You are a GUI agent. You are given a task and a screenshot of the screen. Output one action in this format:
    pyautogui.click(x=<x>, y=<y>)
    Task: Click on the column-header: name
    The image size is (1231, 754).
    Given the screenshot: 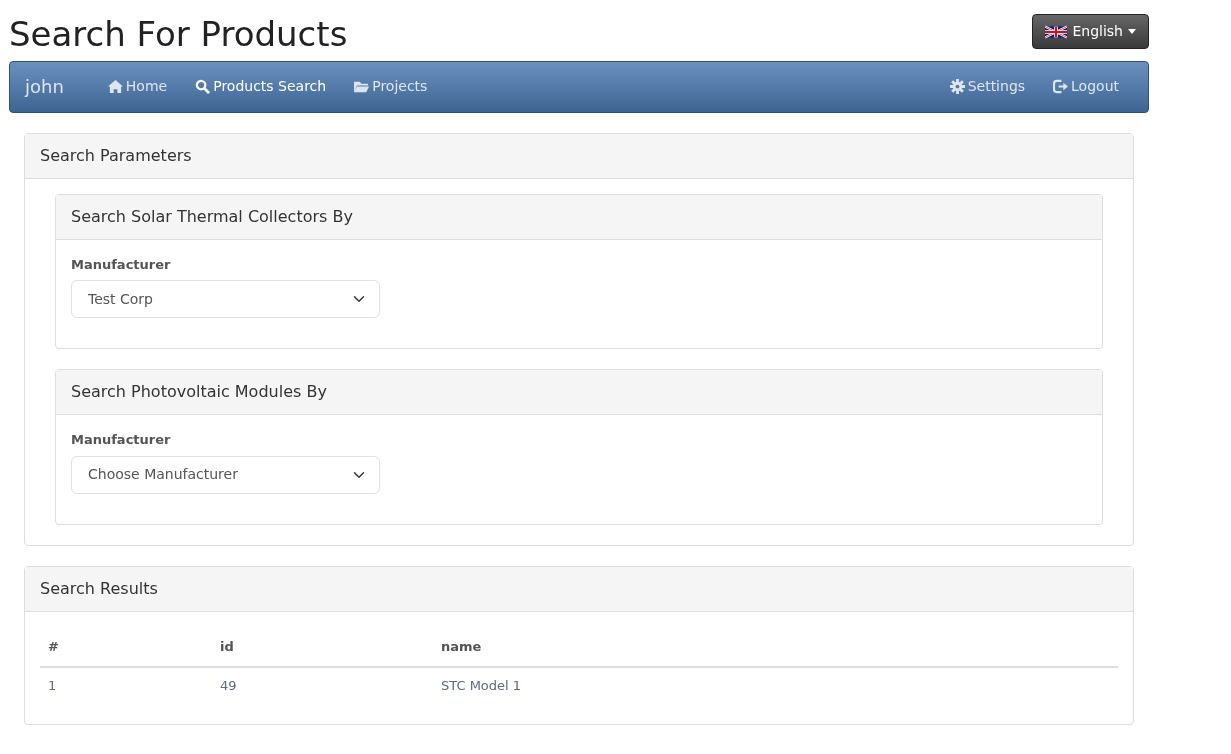 What is the action you would take?
    pyautogui.click(x=775, y=647)
    